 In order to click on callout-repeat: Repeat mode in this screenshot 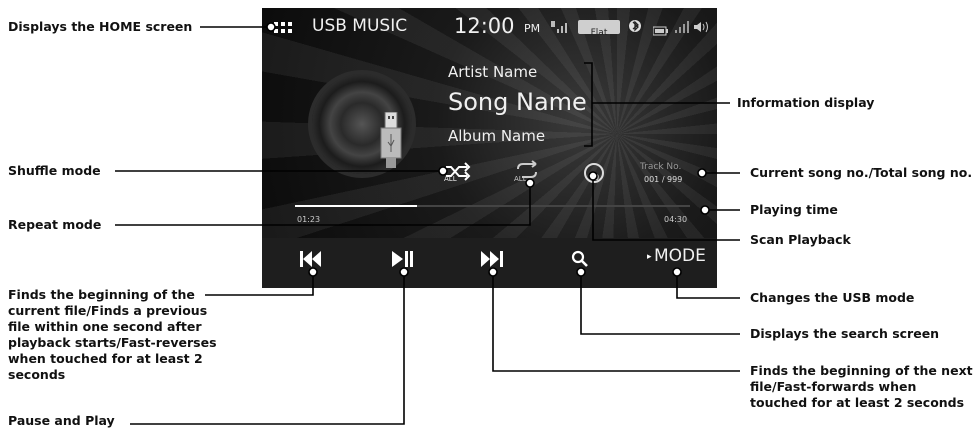, I will do `click(55, 224)`.